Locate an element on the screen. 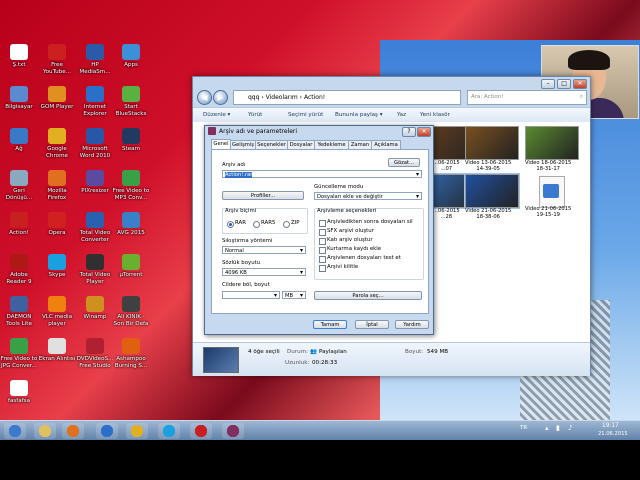 The image size is (640, 480). size-key: Boyut: is located at coordinates (414, 352).